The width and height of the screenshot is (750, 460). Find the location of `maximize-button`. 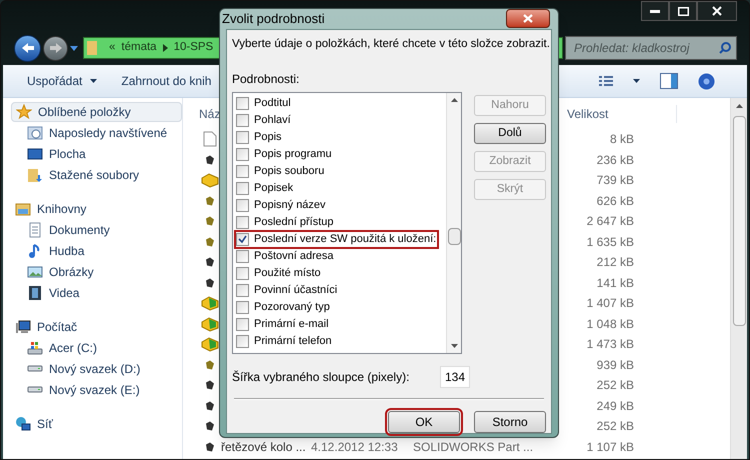

maximize-button is located at coordinates (683, 11).